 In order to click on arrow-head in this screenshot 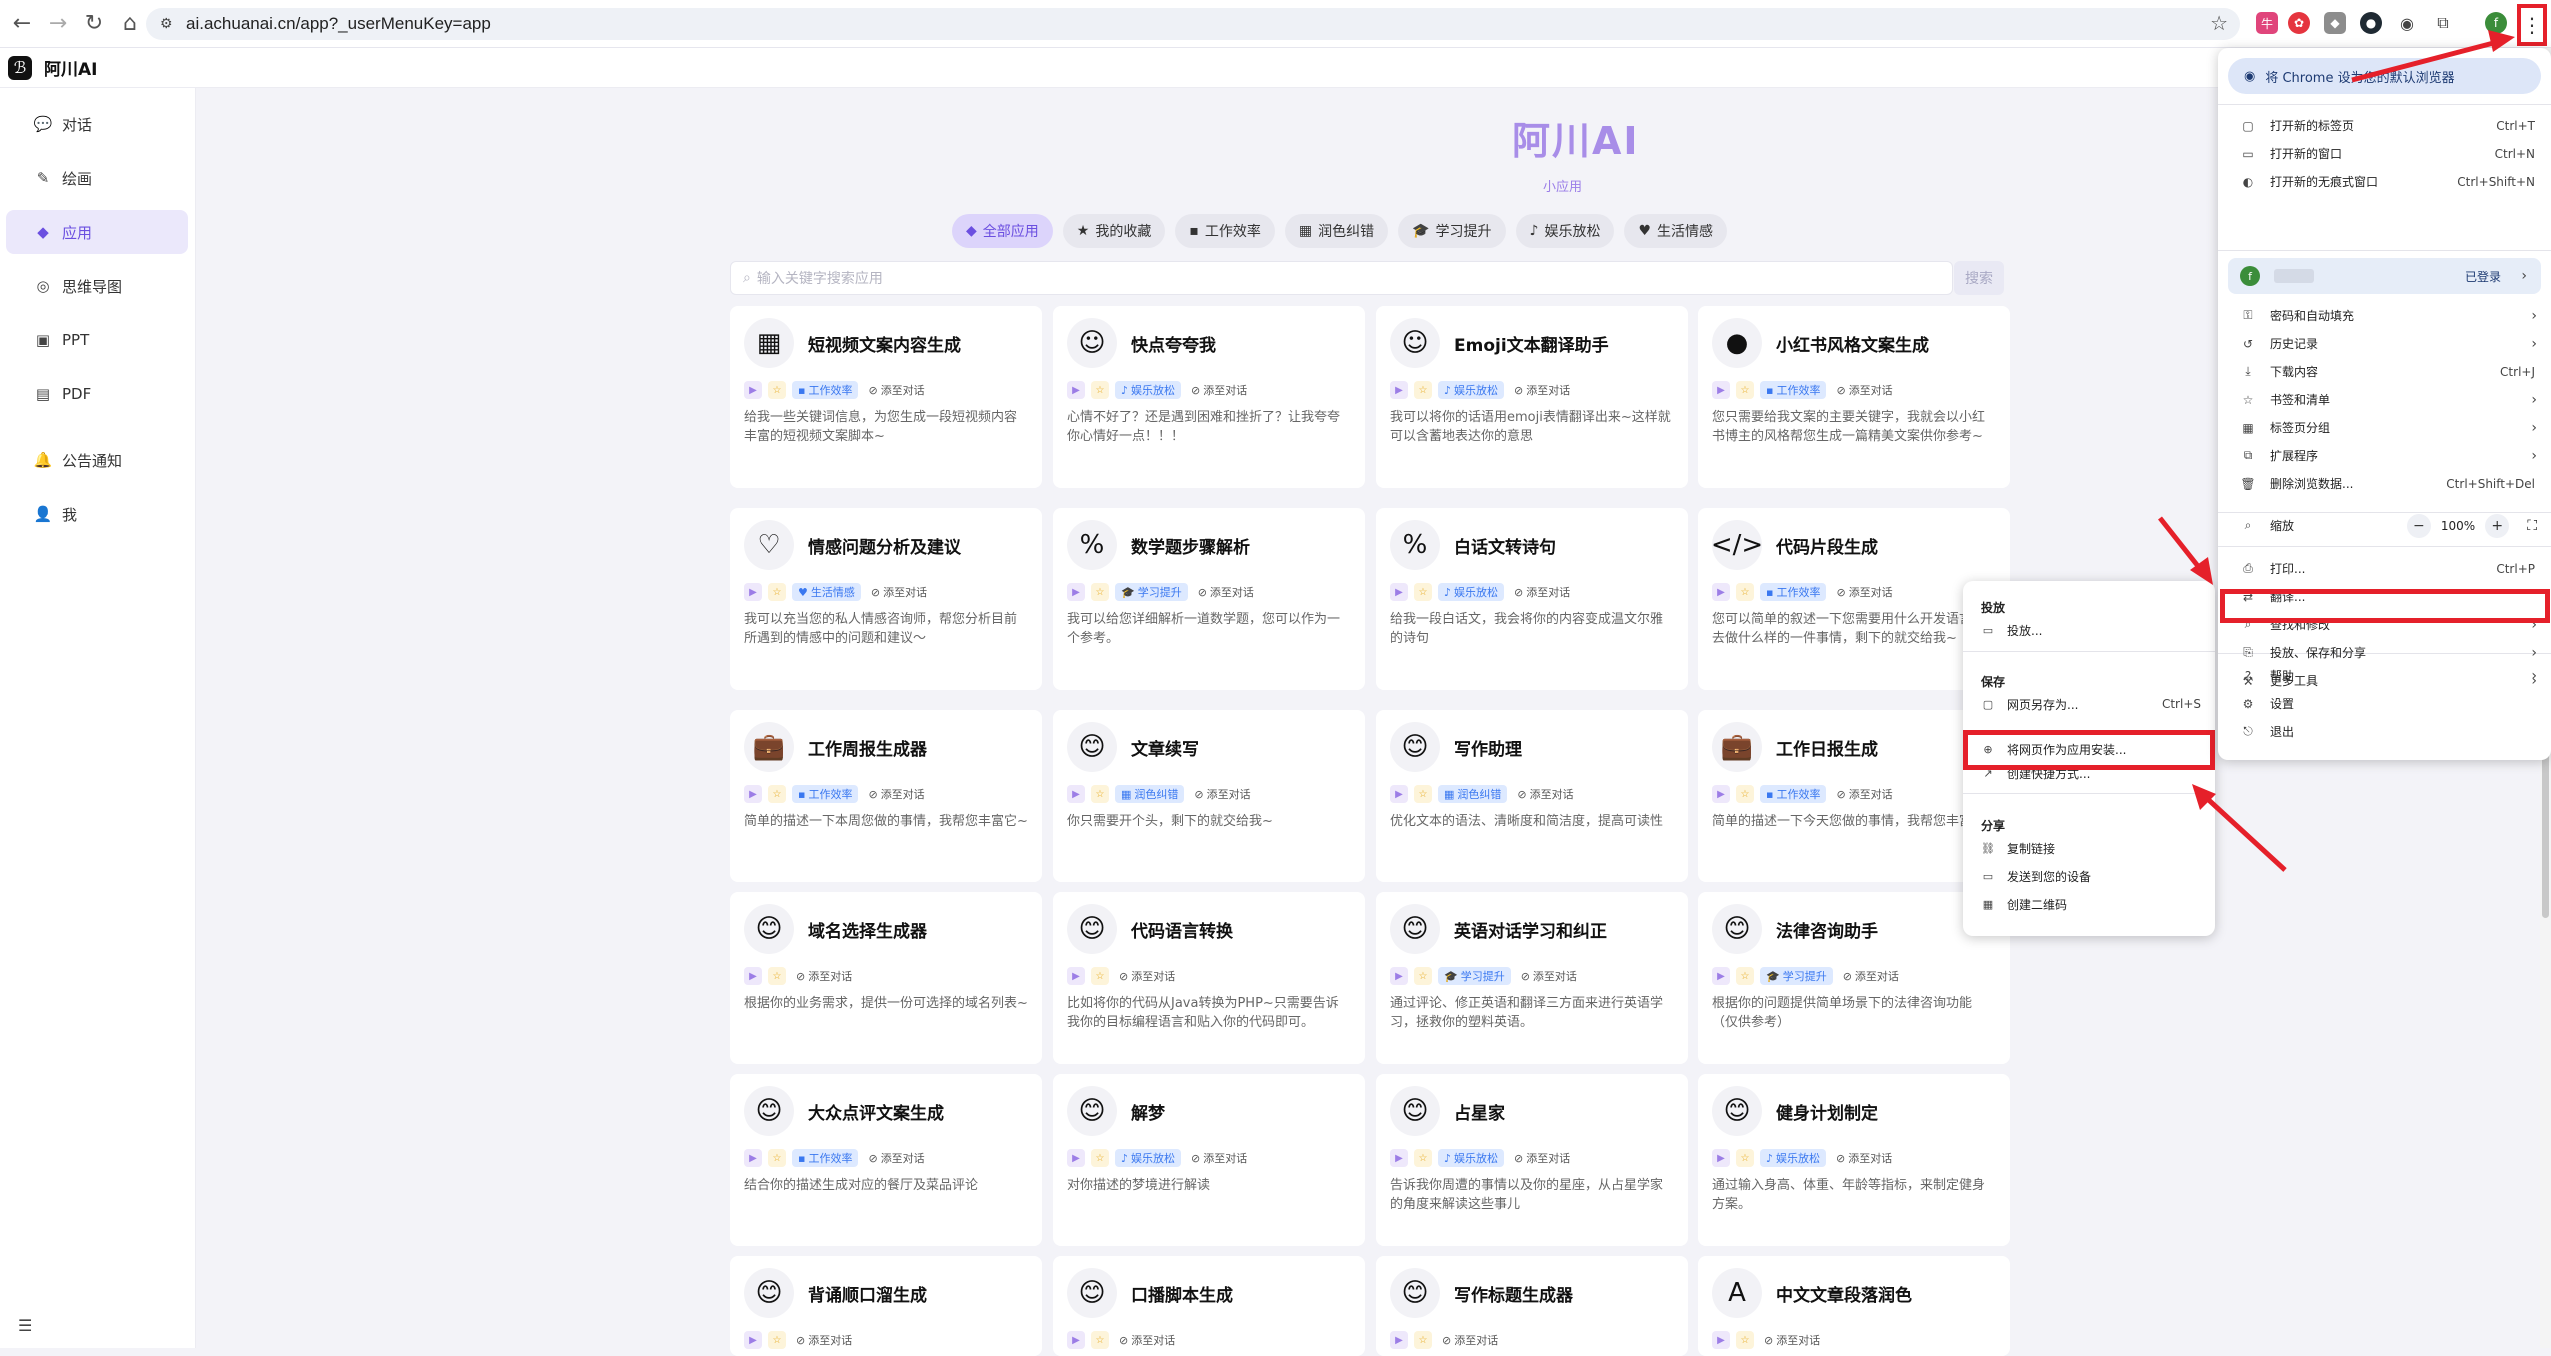, I will do `click(2501, 41)`.